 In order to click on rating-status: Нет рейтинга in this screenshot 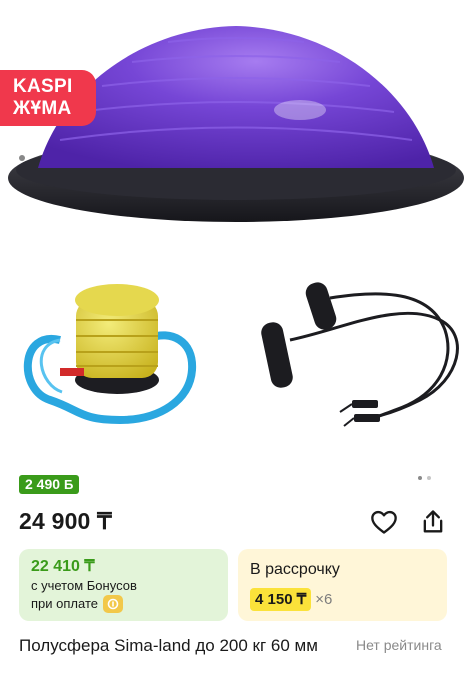, I will do `click(399, 645)`.